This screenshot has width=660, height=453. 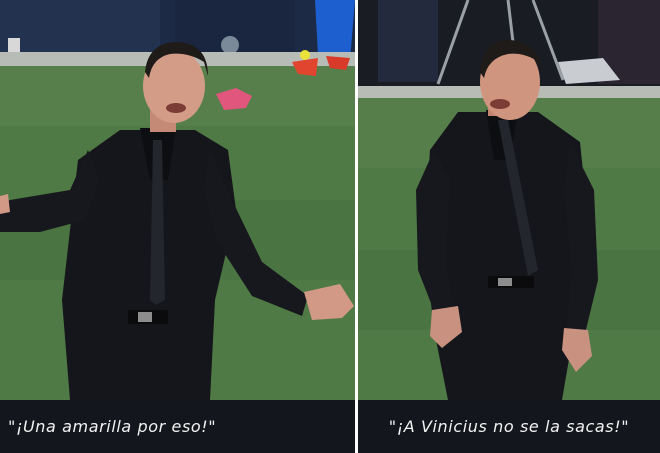 I want to click on left-caption: "¡Una amarilla por eso!", so click(x=112, y=426).